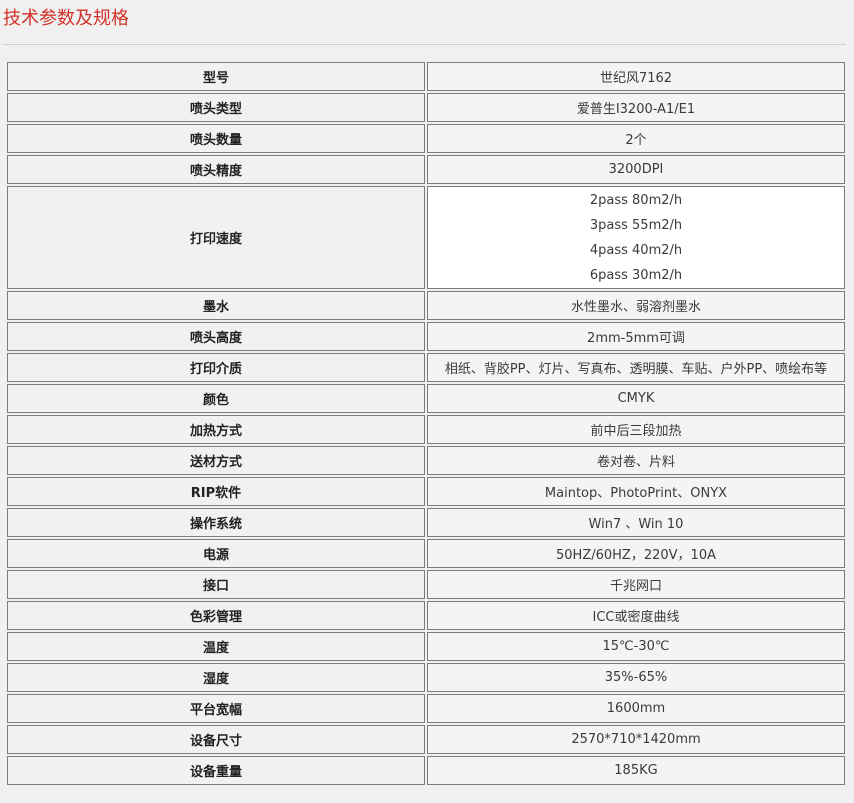  I want to click on spec-value: 水性墨水、弱溶剂墨水, so click(636, 305).